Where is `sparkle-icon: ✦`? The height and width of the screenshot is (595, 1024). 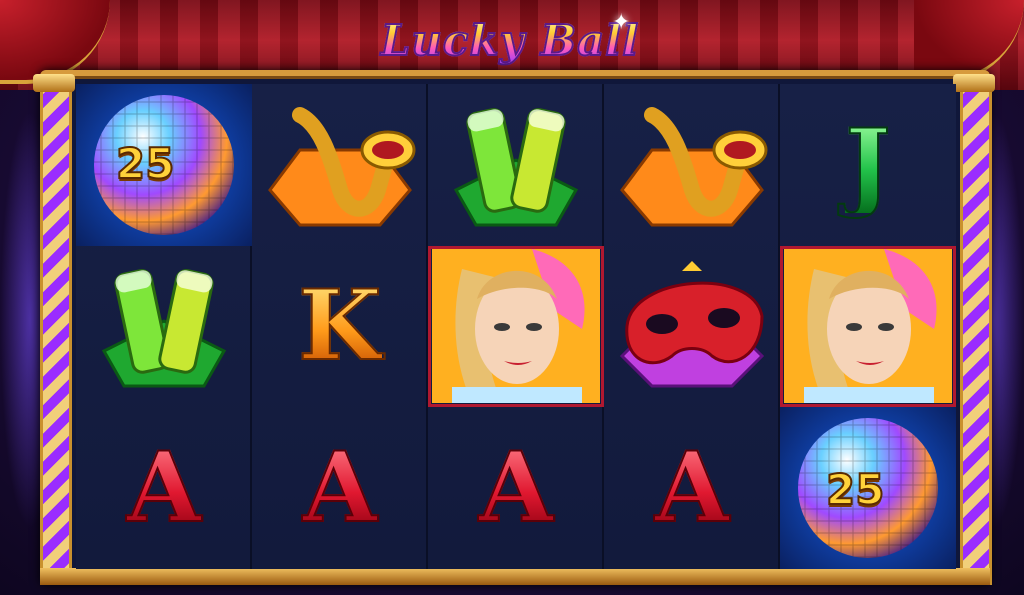 sparkle-icon: ✦ is located at coordinates (621, 22).